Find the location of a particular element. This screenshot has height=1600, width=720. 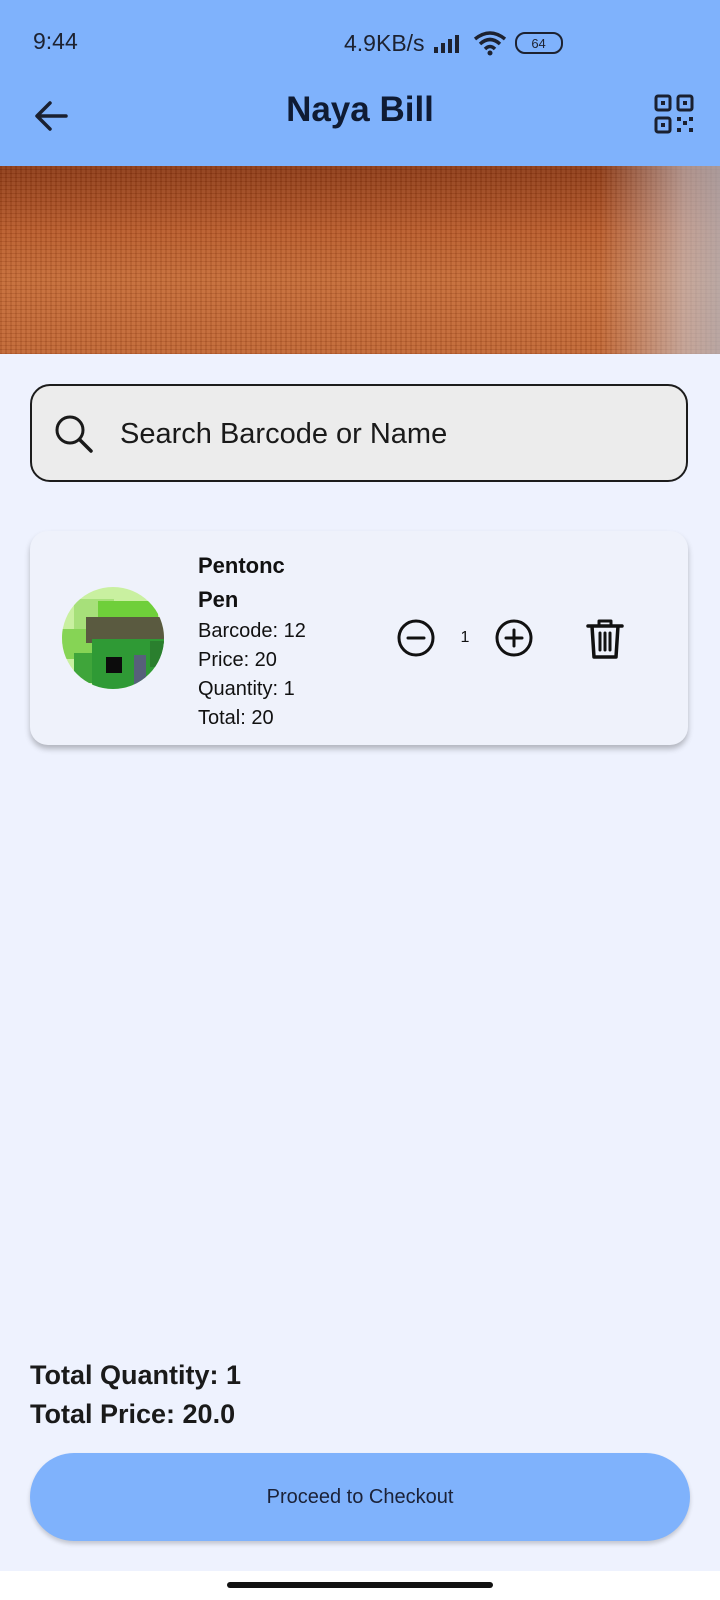

signal-icon is located at coordinates (446, 44).